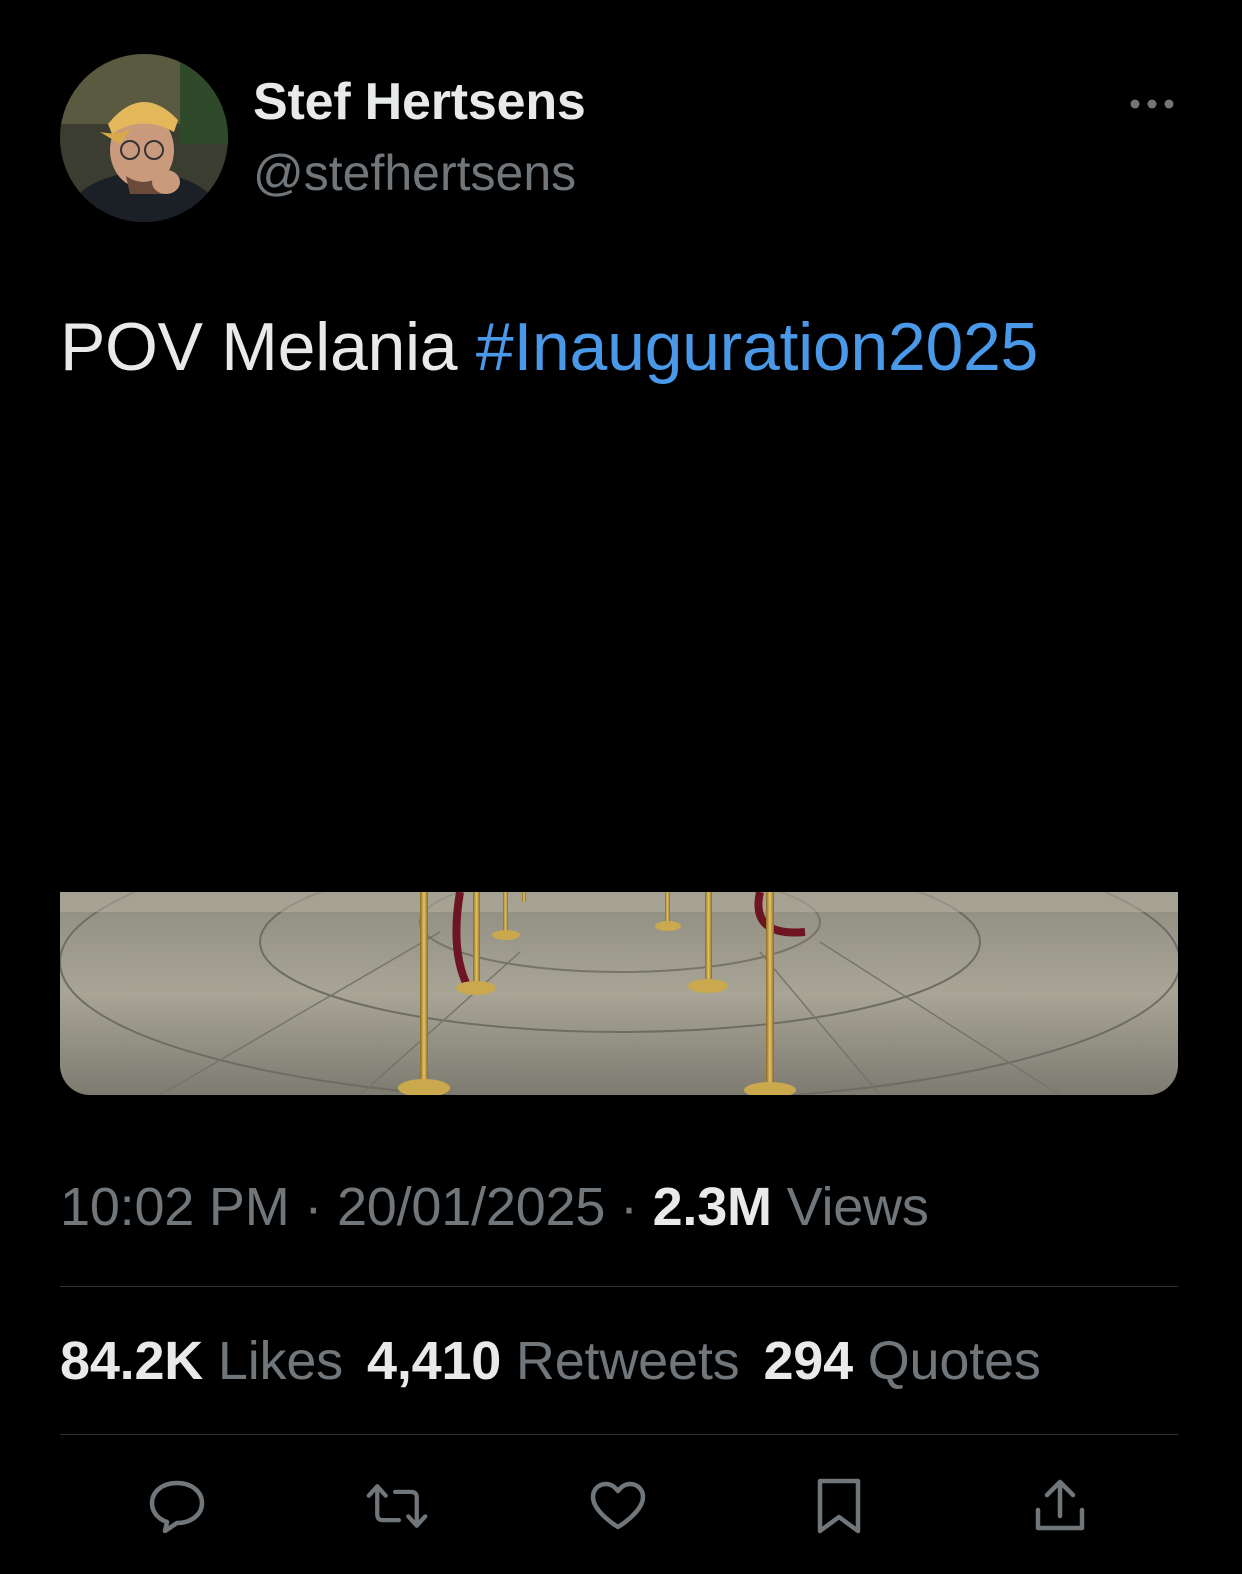  Describe the element at coordinates (808, 1361) in the screenshot. I see `quotes-count: 294` at that location.